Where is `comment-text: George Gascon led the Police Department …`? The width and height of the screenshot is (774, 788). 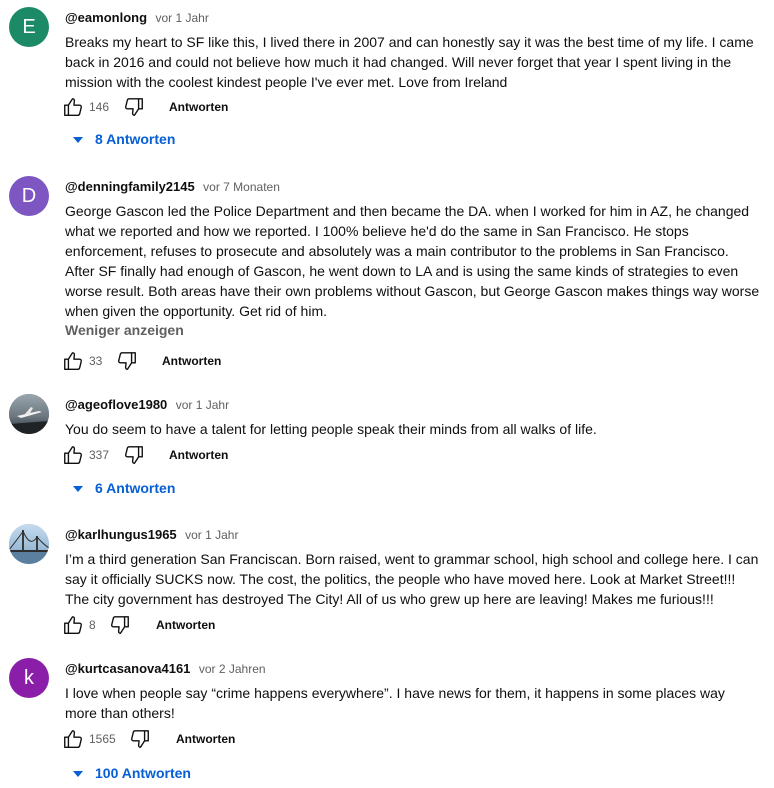 comment-text: George Gascon led the Police Department … is located at coordinates (412, 261).